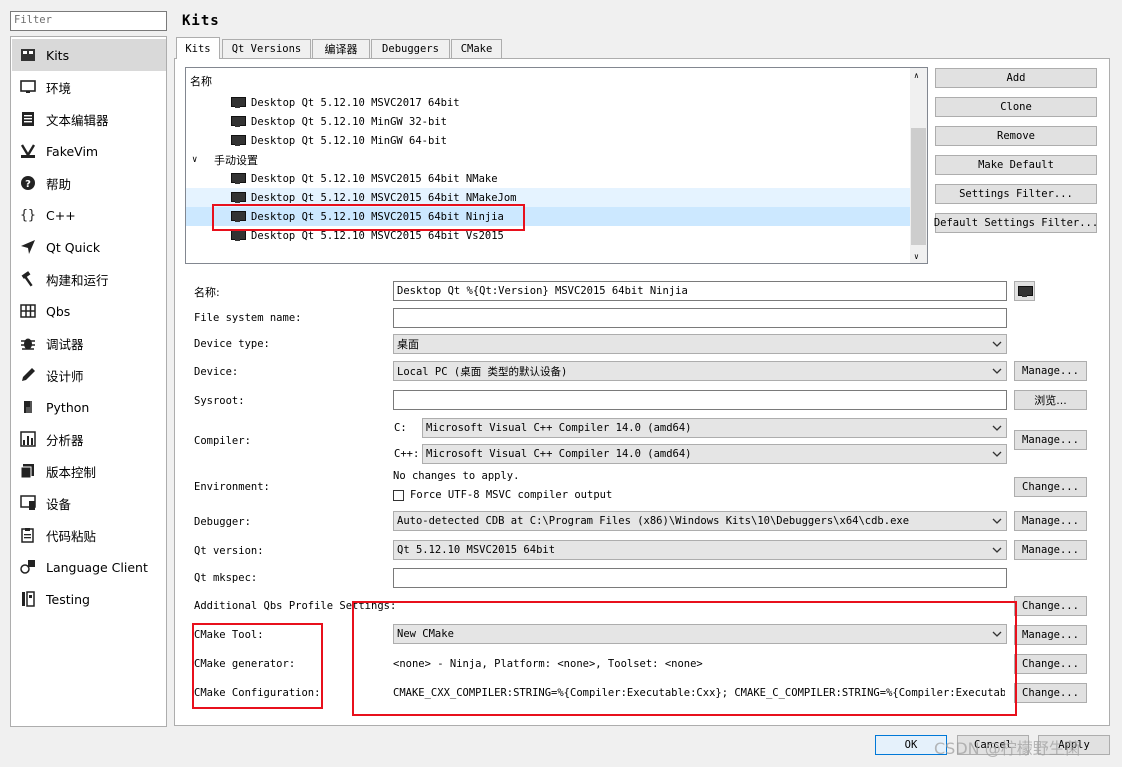 The height and width of the screenshot is (767, 1122). Describe the element at coordinates (28, 247) in the screenshot. I see `qtquick-icon` at that location.